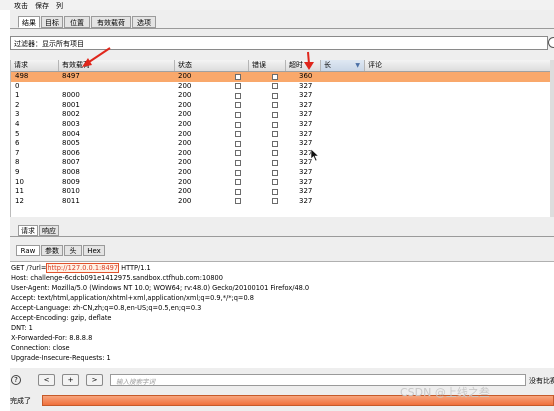 The height and width of the screenshot is (411, 554). I want to click on cell-payload: 8009, so click(71, 181).